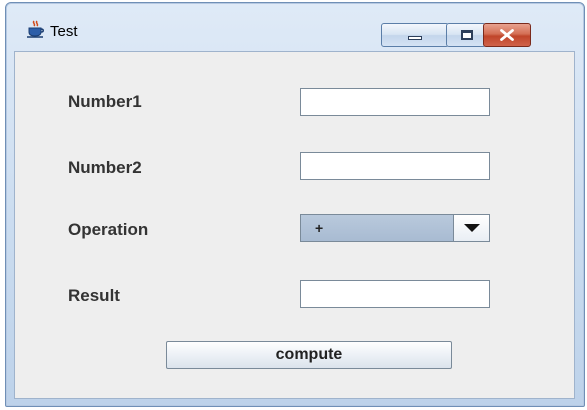 The height and width of the screenshot is (410, 587). Describe the element at coordinates (309, 355) in the screenshot. I see `compute-button: compute` at that location.